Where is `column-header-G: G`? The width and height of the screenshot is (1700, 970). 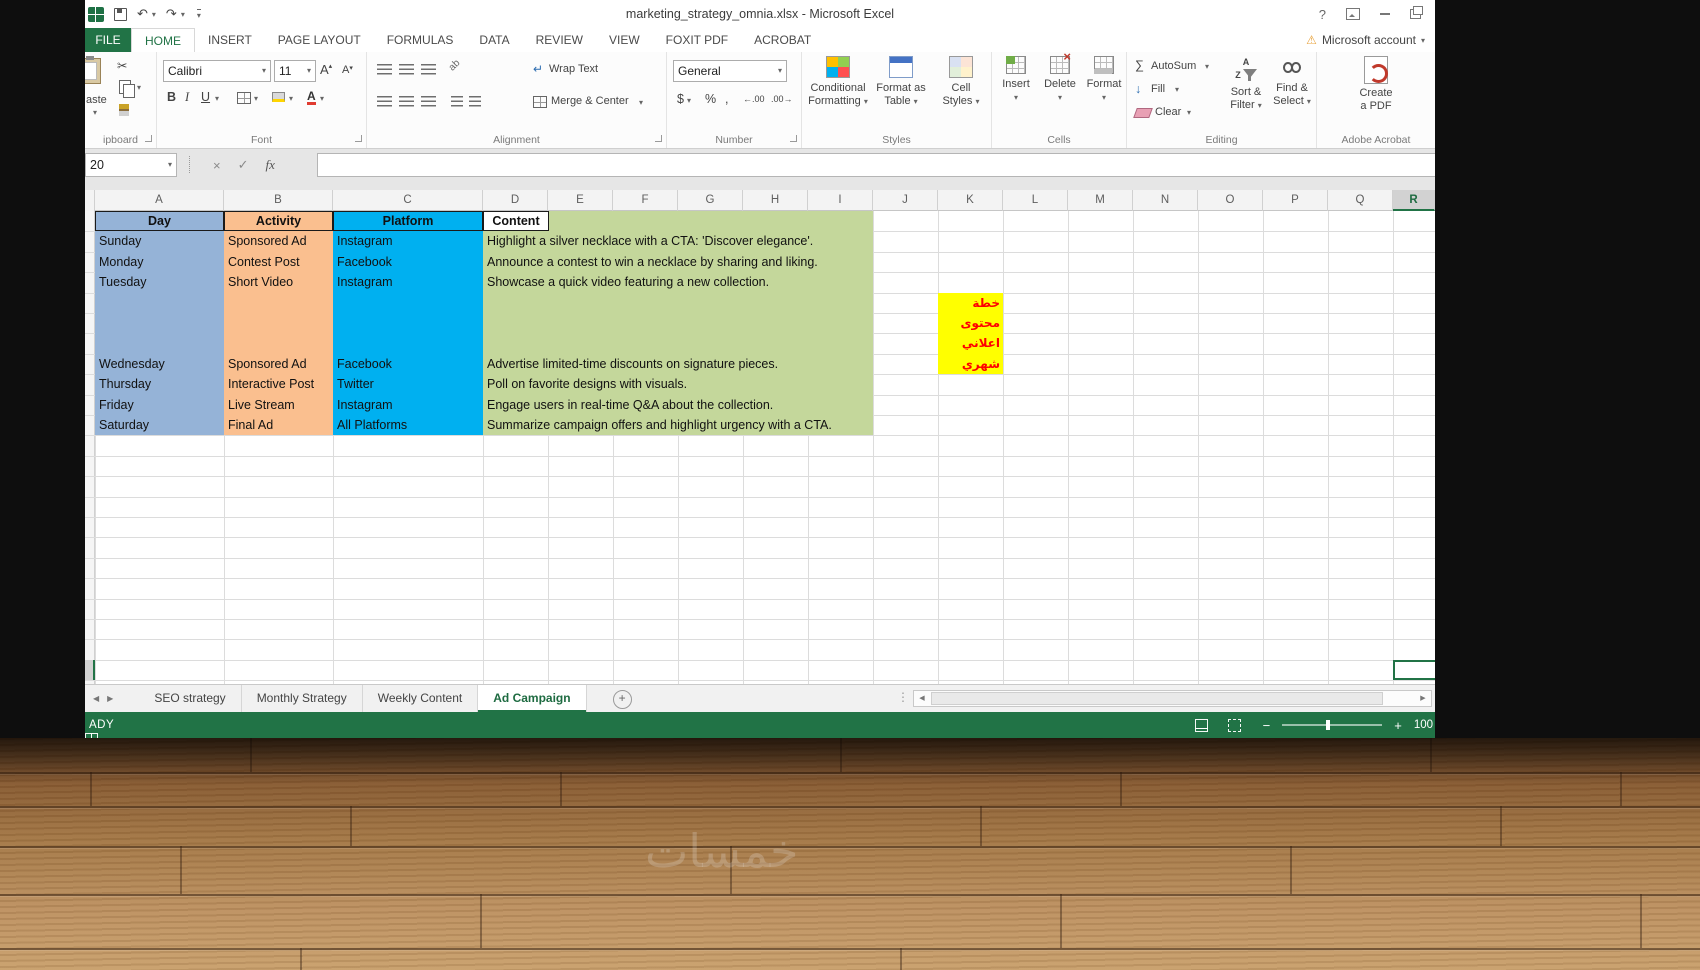 column-header-G: G is located at coordinates (710, 200).